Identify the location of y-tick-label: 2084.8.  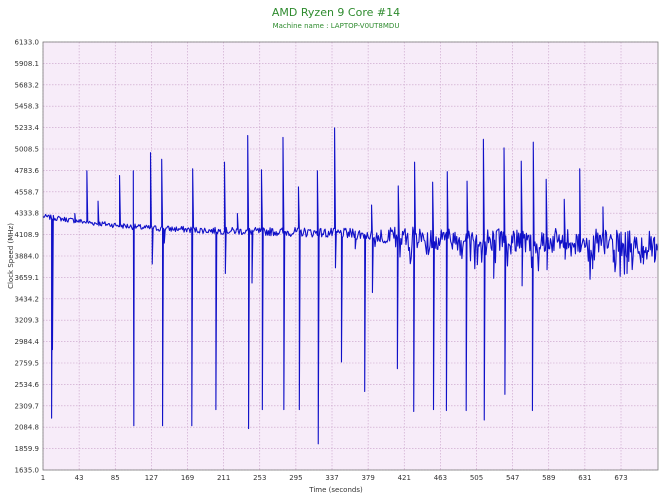
(27, 428).